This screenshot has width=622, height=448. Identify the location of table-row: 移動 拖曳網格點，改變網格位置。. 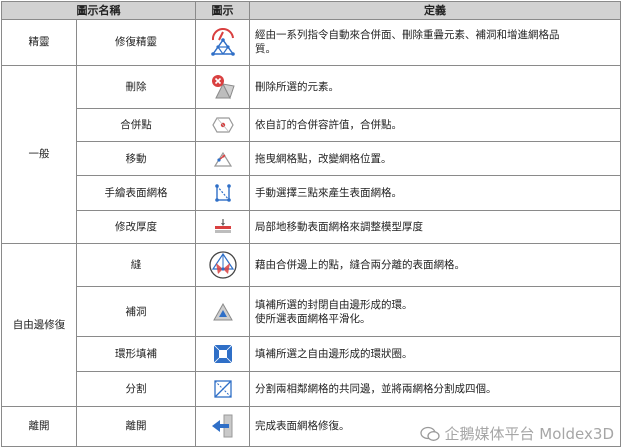
(311, 158).